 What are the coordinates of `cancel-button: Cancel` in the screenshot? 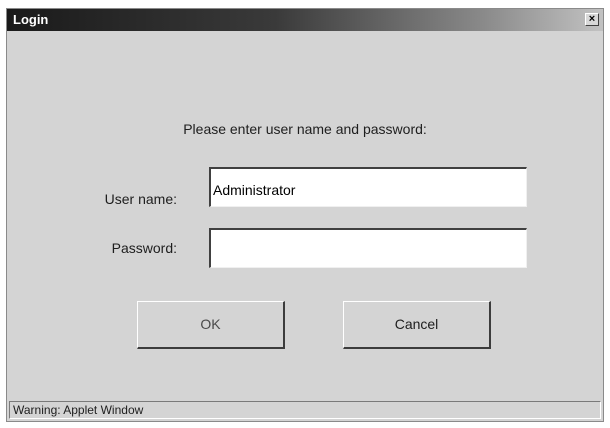 It's located at (417, 325).